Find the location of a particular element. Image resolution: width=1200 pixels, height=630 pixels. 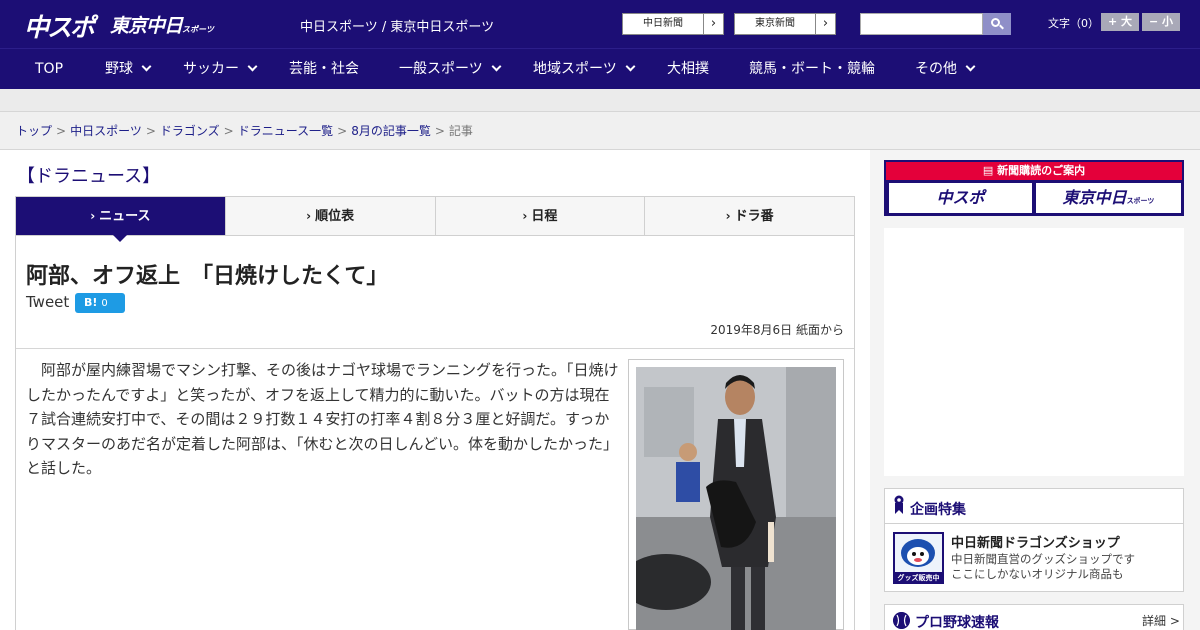

nav-label: 芸能・社会 is located at coordinates (324, 69).